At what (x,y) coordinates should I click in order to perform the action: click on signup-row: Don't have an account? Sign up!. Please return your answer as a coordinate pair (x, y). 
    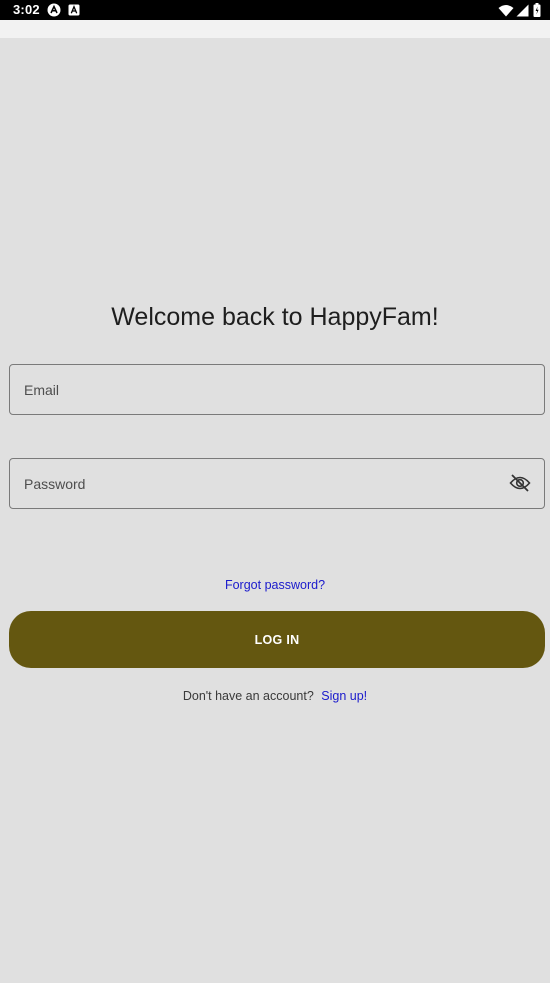
    Looking at the image, I should click on (275, 696).